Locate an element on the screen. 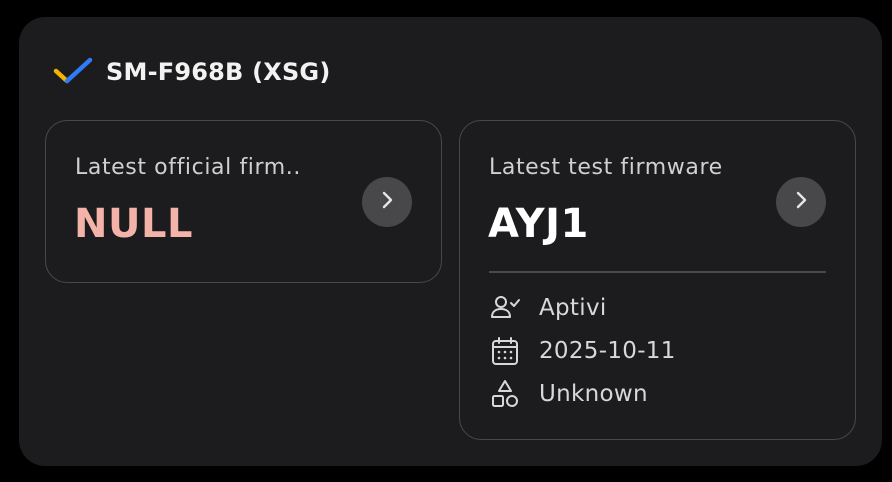  firmware-date-row: 2025-10-11 is located at coordinates (582, 351).